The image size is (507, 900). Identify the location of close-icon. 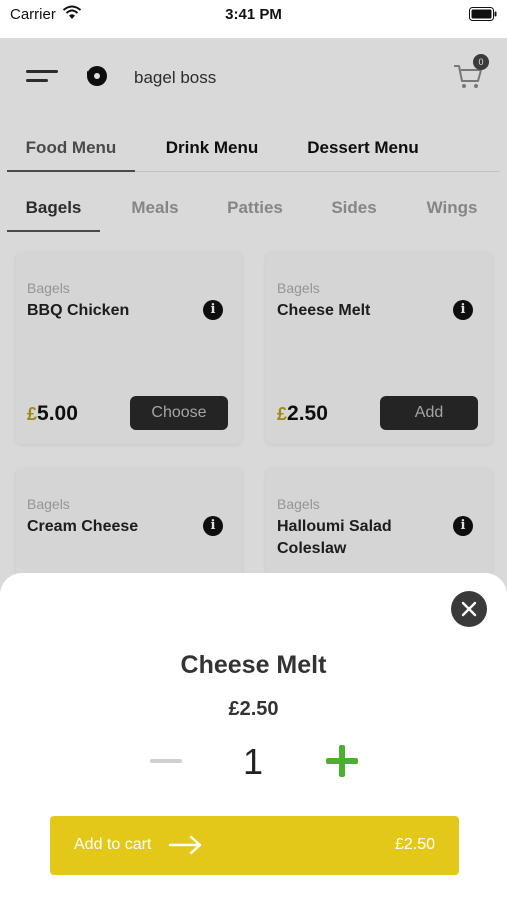
(469, 609).